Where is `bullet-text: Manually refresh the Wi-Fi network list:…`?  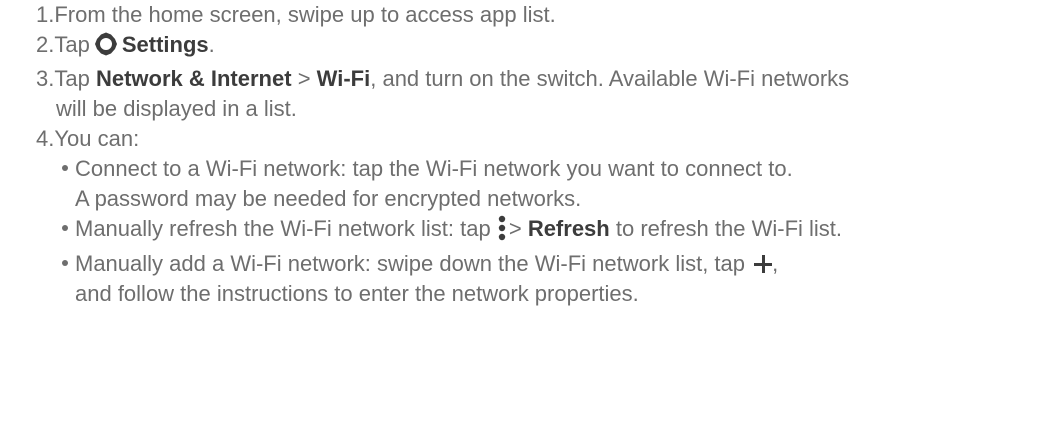 bullet-text: Manually refresh the Wi-Fi network list:… is located at coordinates (283, 228).